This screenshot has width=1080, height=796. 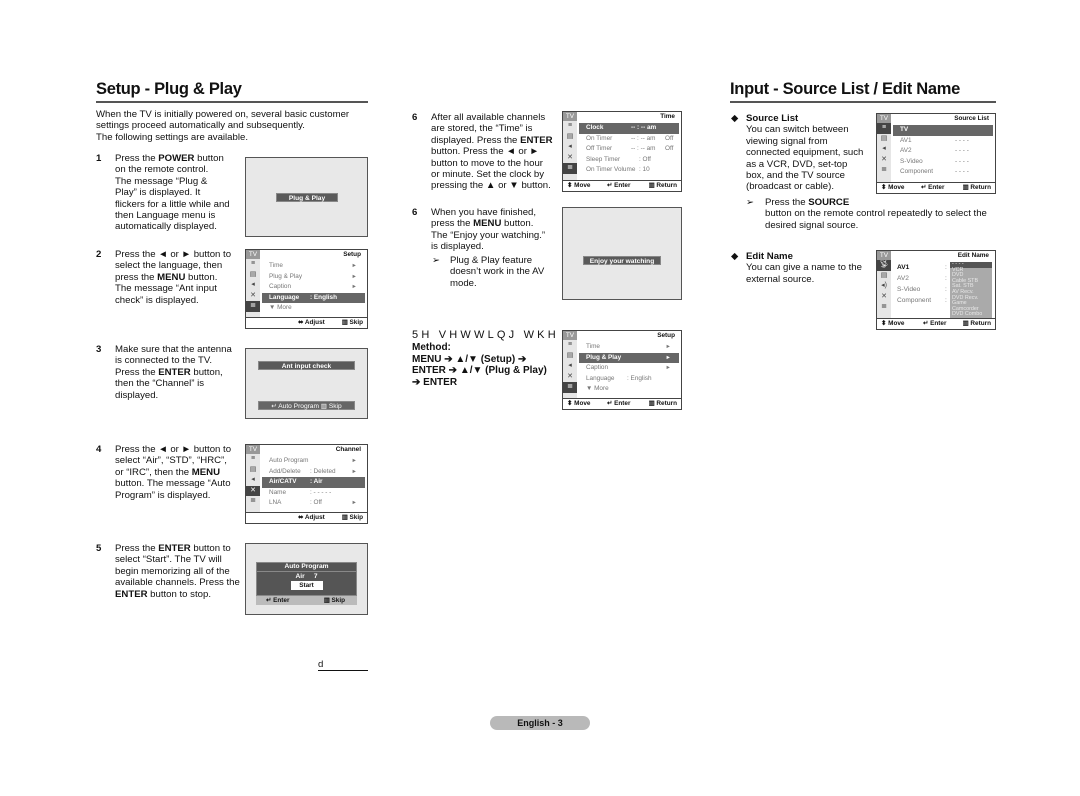 What do you see at coordinates (313, 493) in the screenshot?
I see `osd-menu-item: Name: - - - - -` at bounding box center [313, 493].